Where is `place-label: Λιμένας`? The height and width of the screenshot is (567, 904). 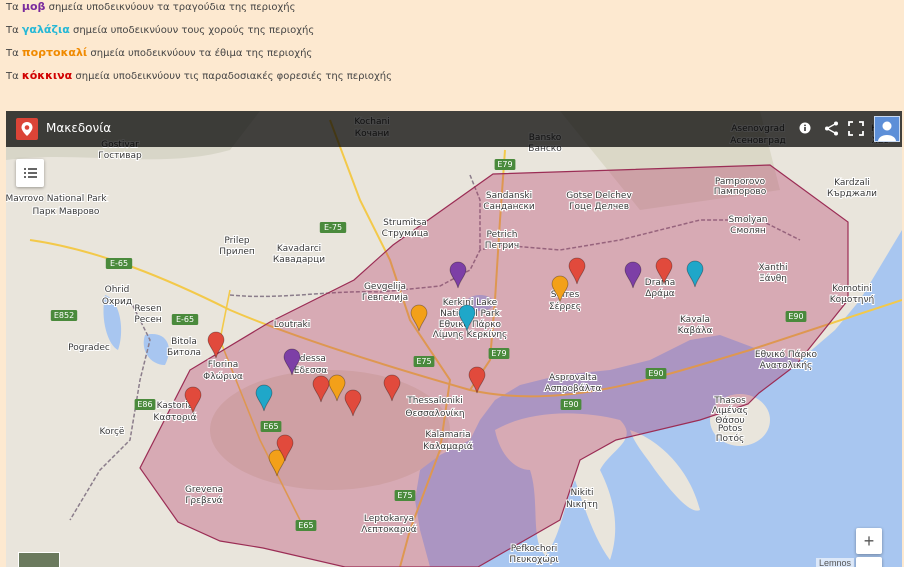
place-label: Λιμένας is located at coordinates (730, 410).